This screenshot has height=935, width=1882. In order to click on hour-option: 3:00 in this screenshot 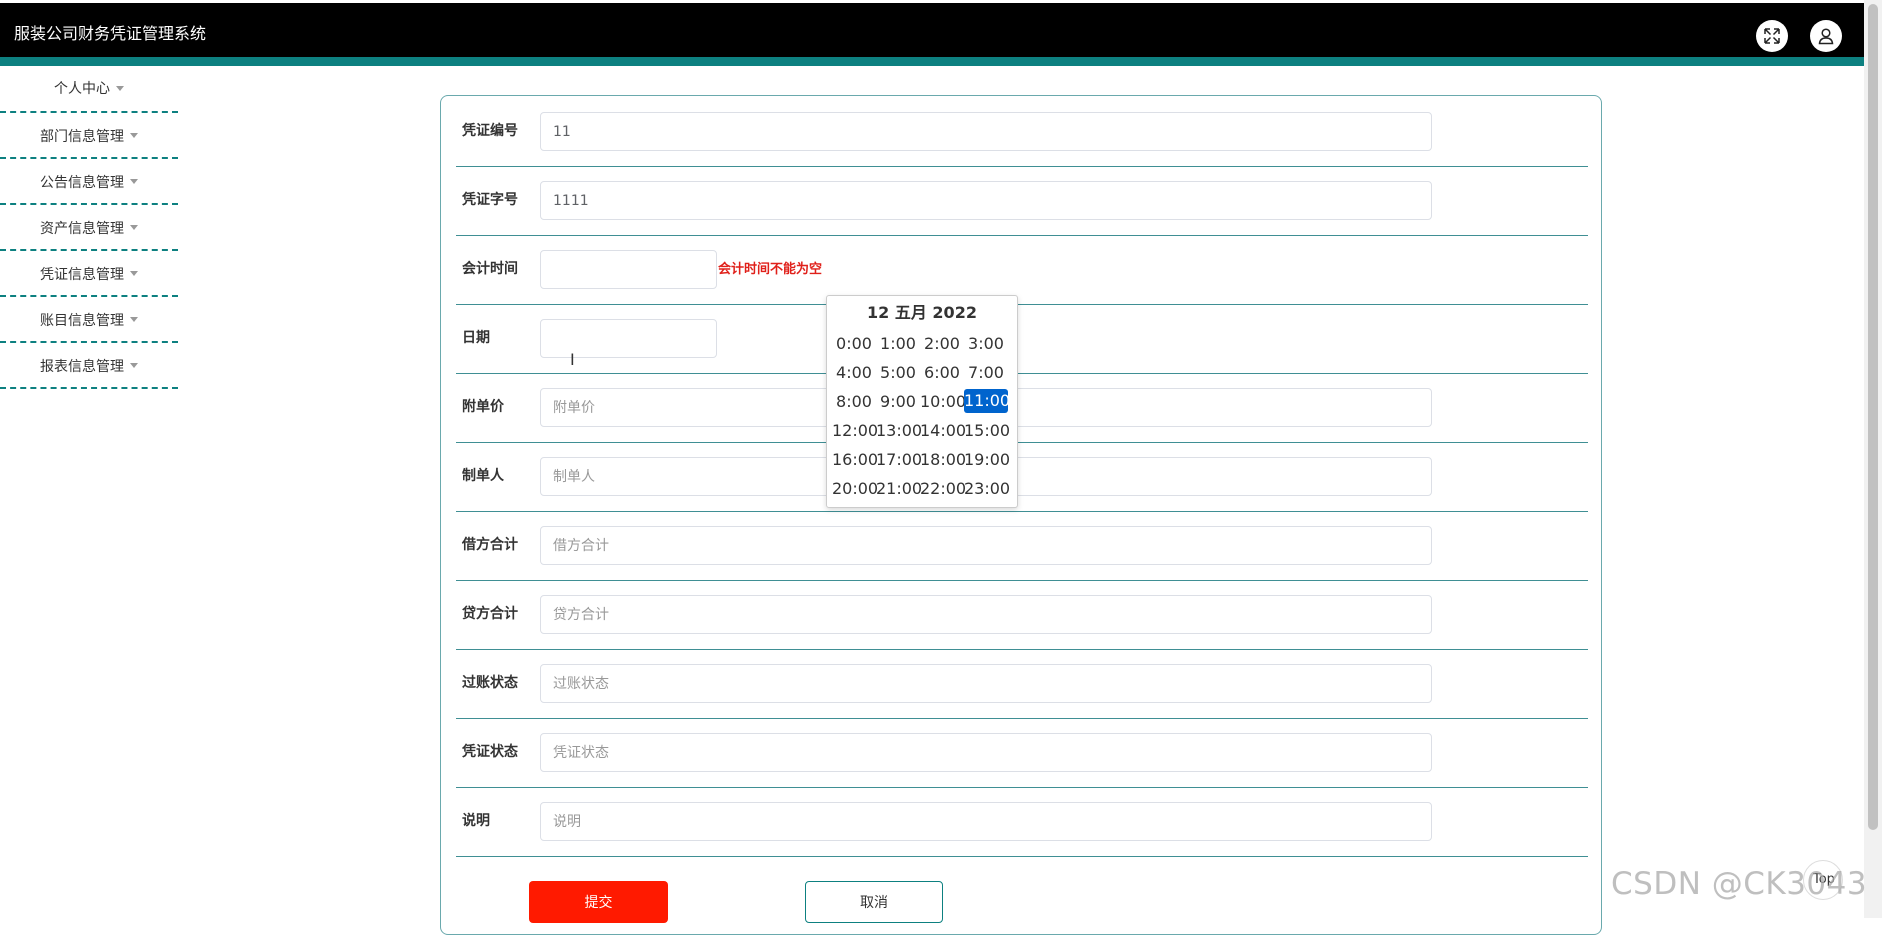, I will do `click(986, 343)`.